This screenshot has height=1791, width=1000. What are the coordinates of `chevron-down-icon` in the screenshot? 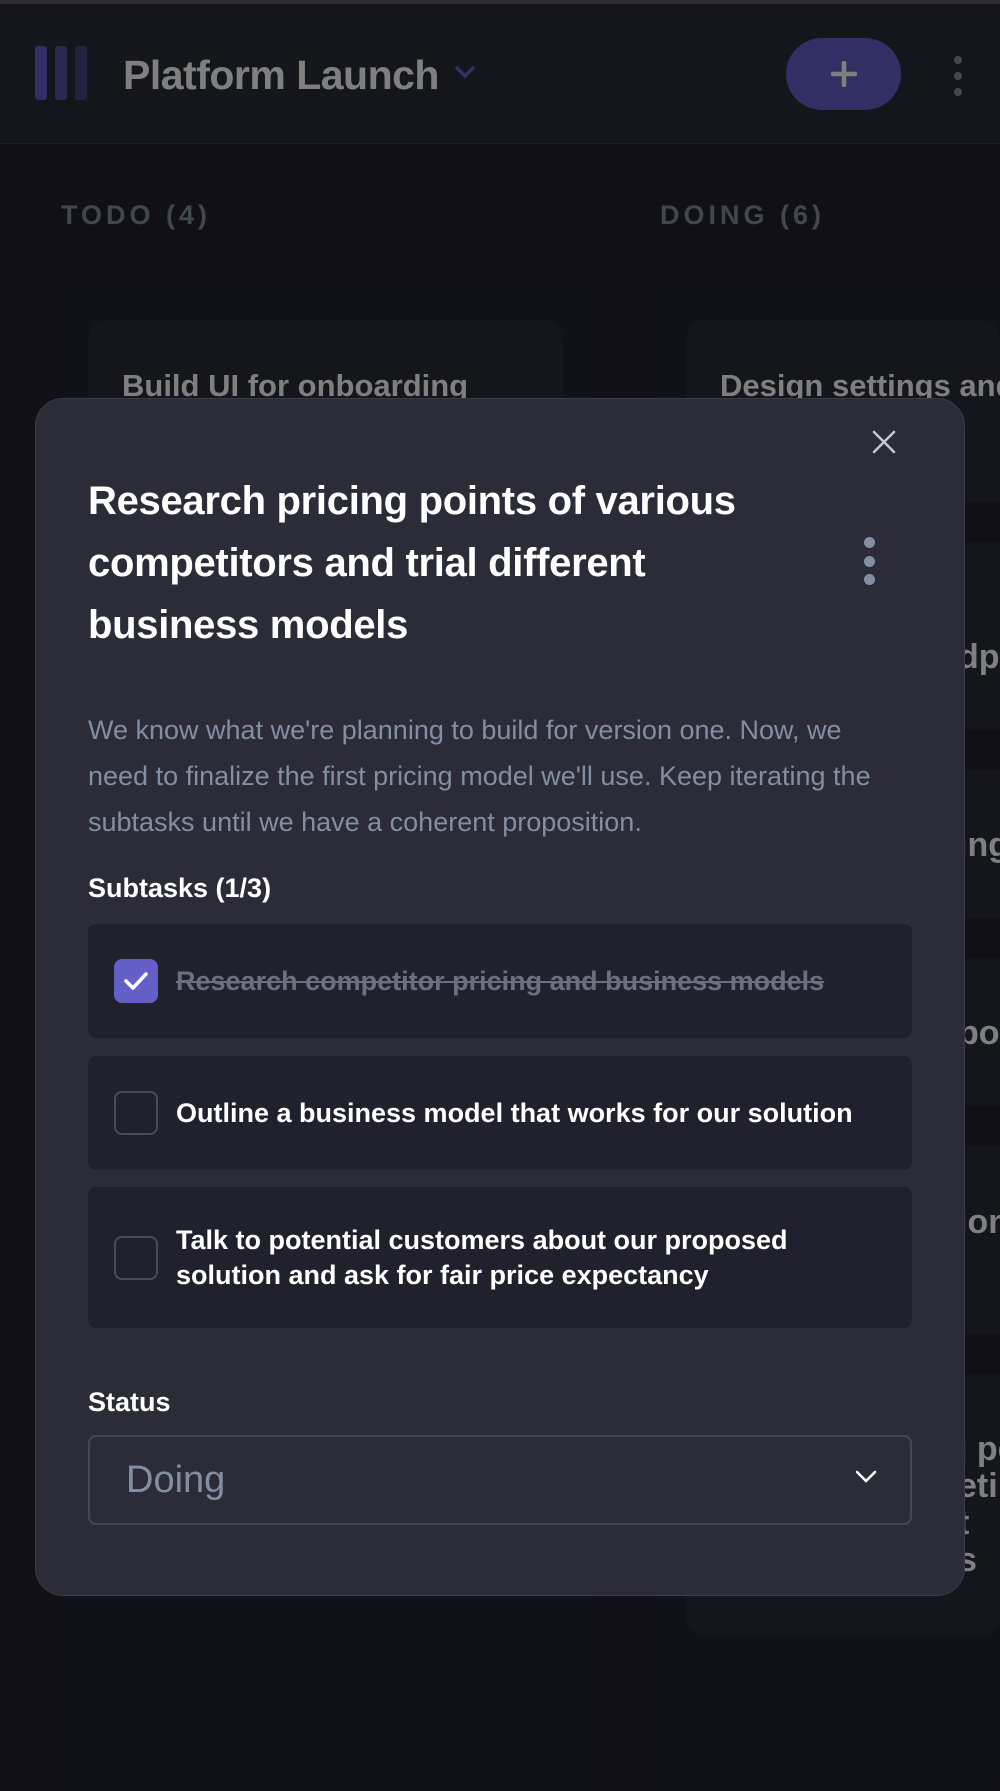 It's located at (866, 1476).